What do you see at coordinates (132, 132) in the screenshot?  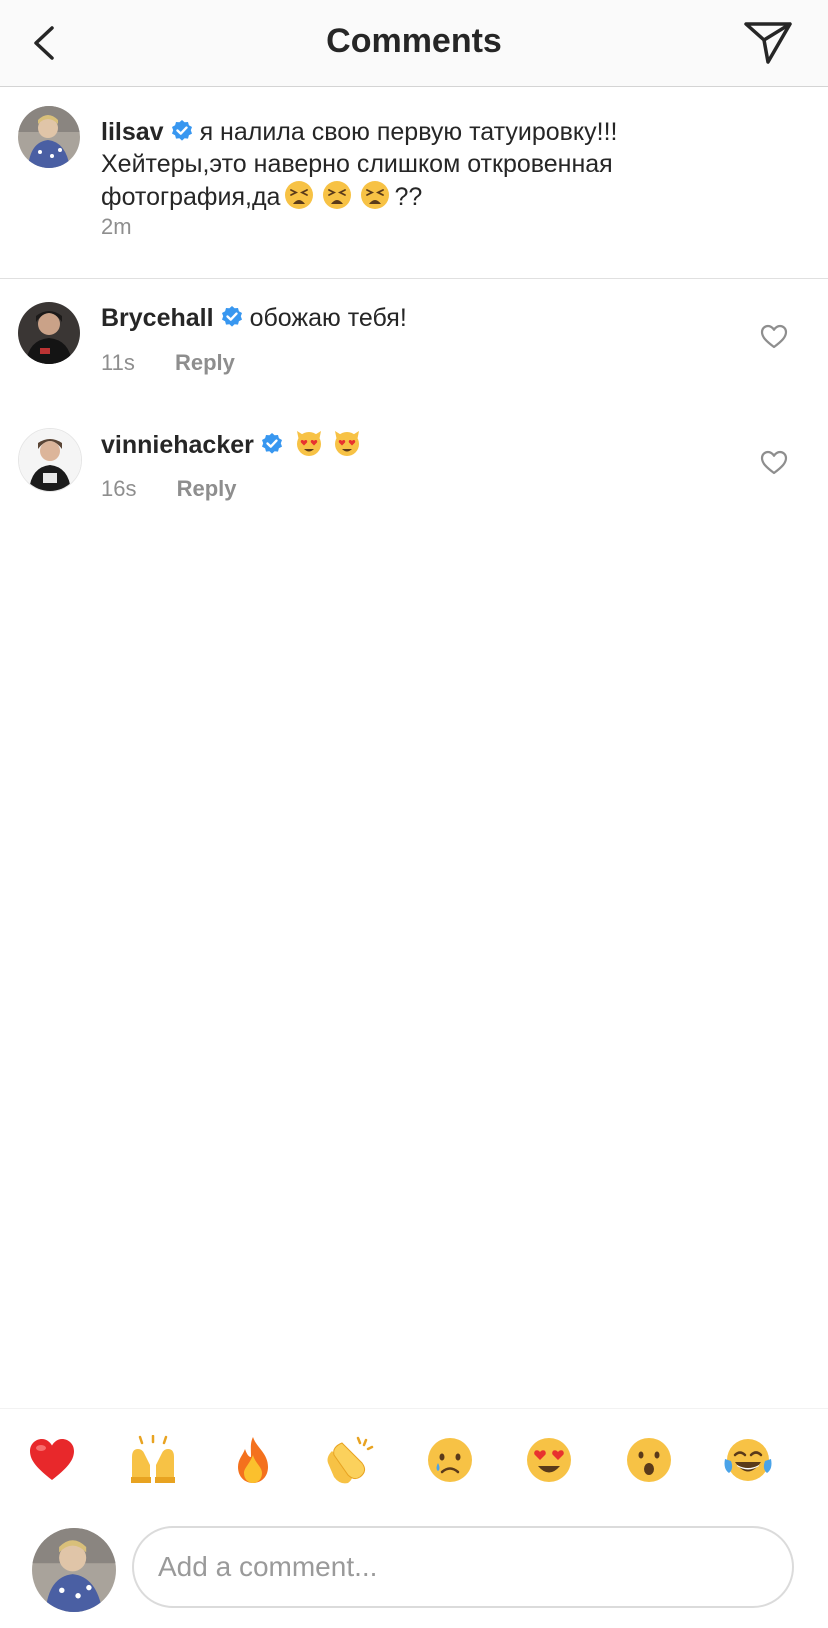 I see `username: lilsav` at bounding box center [132, 132].